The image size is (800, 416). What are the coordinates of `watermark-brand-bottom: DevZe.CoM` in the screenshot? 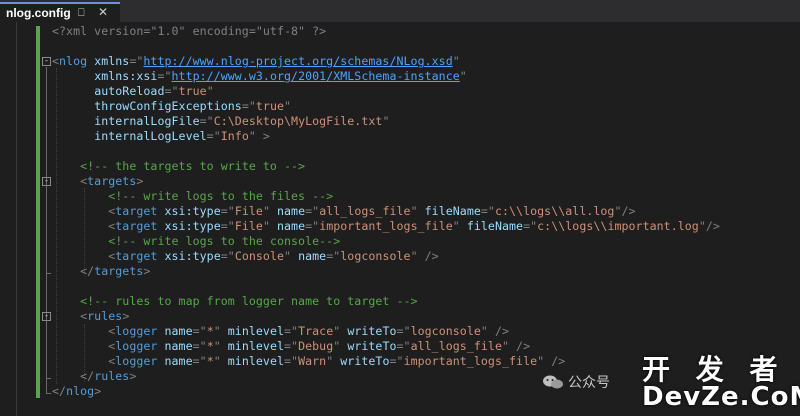 It's located at (721, 397).